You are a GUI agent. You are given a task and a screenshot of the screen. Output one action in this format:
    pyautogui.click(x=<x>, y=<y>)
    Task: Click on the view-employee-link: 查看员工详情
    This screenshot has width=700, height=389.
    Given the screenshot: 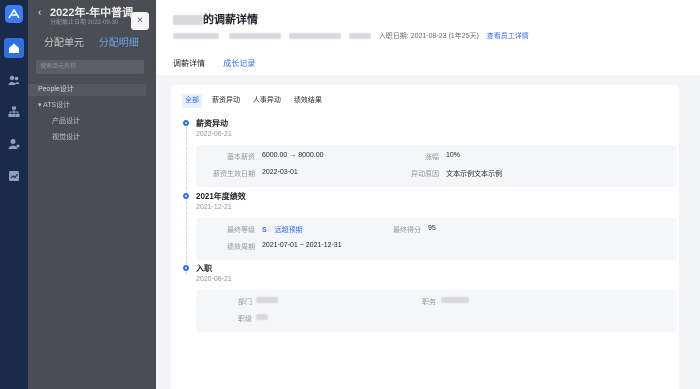 What is the action you would take?
    pyautogui.click(x=508, y=36)
    